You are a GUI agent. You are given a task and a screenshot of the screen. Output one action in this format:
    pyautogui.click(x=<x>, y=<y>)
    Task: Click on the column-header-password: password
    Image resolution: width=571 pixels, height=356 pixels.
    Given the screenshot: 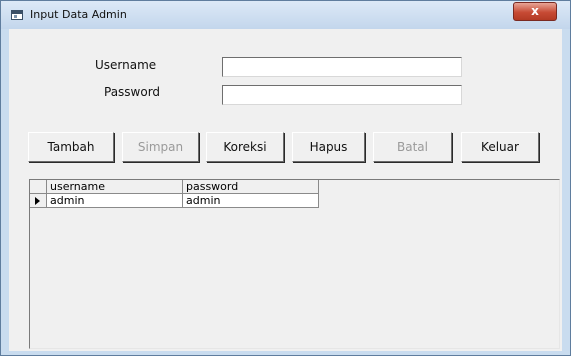 What is the action you would take?
    pyautogui.click(x=251, y=187)
    